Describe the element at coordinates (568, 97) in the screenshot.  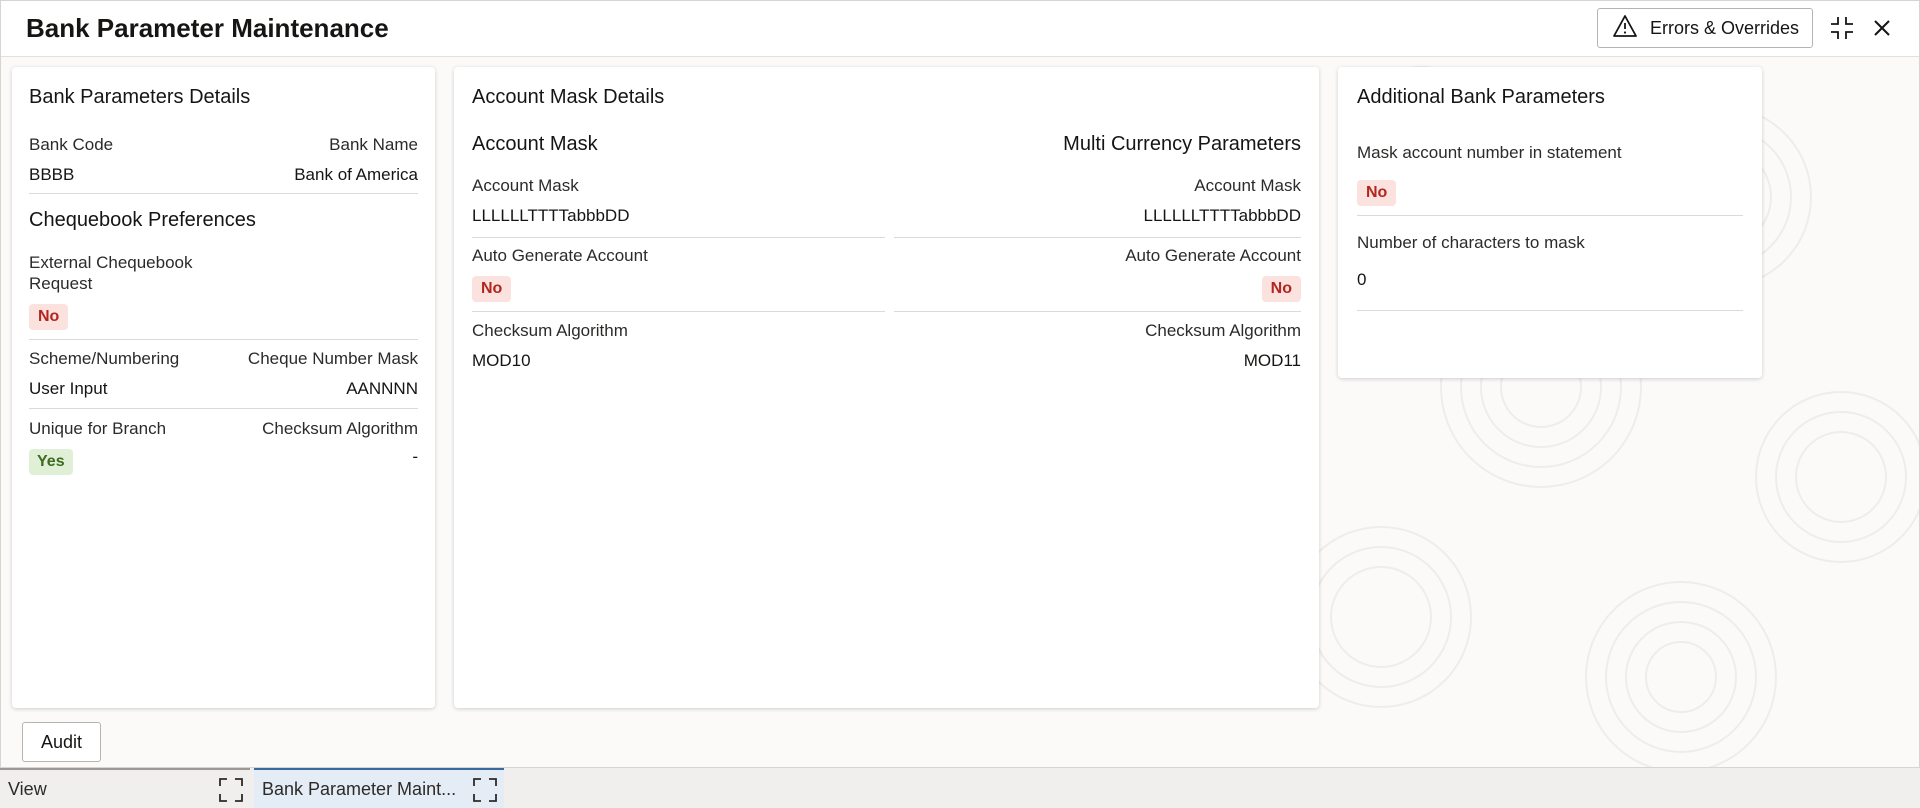
I see `account-mask-details-title: Account Mask Details` at that location.